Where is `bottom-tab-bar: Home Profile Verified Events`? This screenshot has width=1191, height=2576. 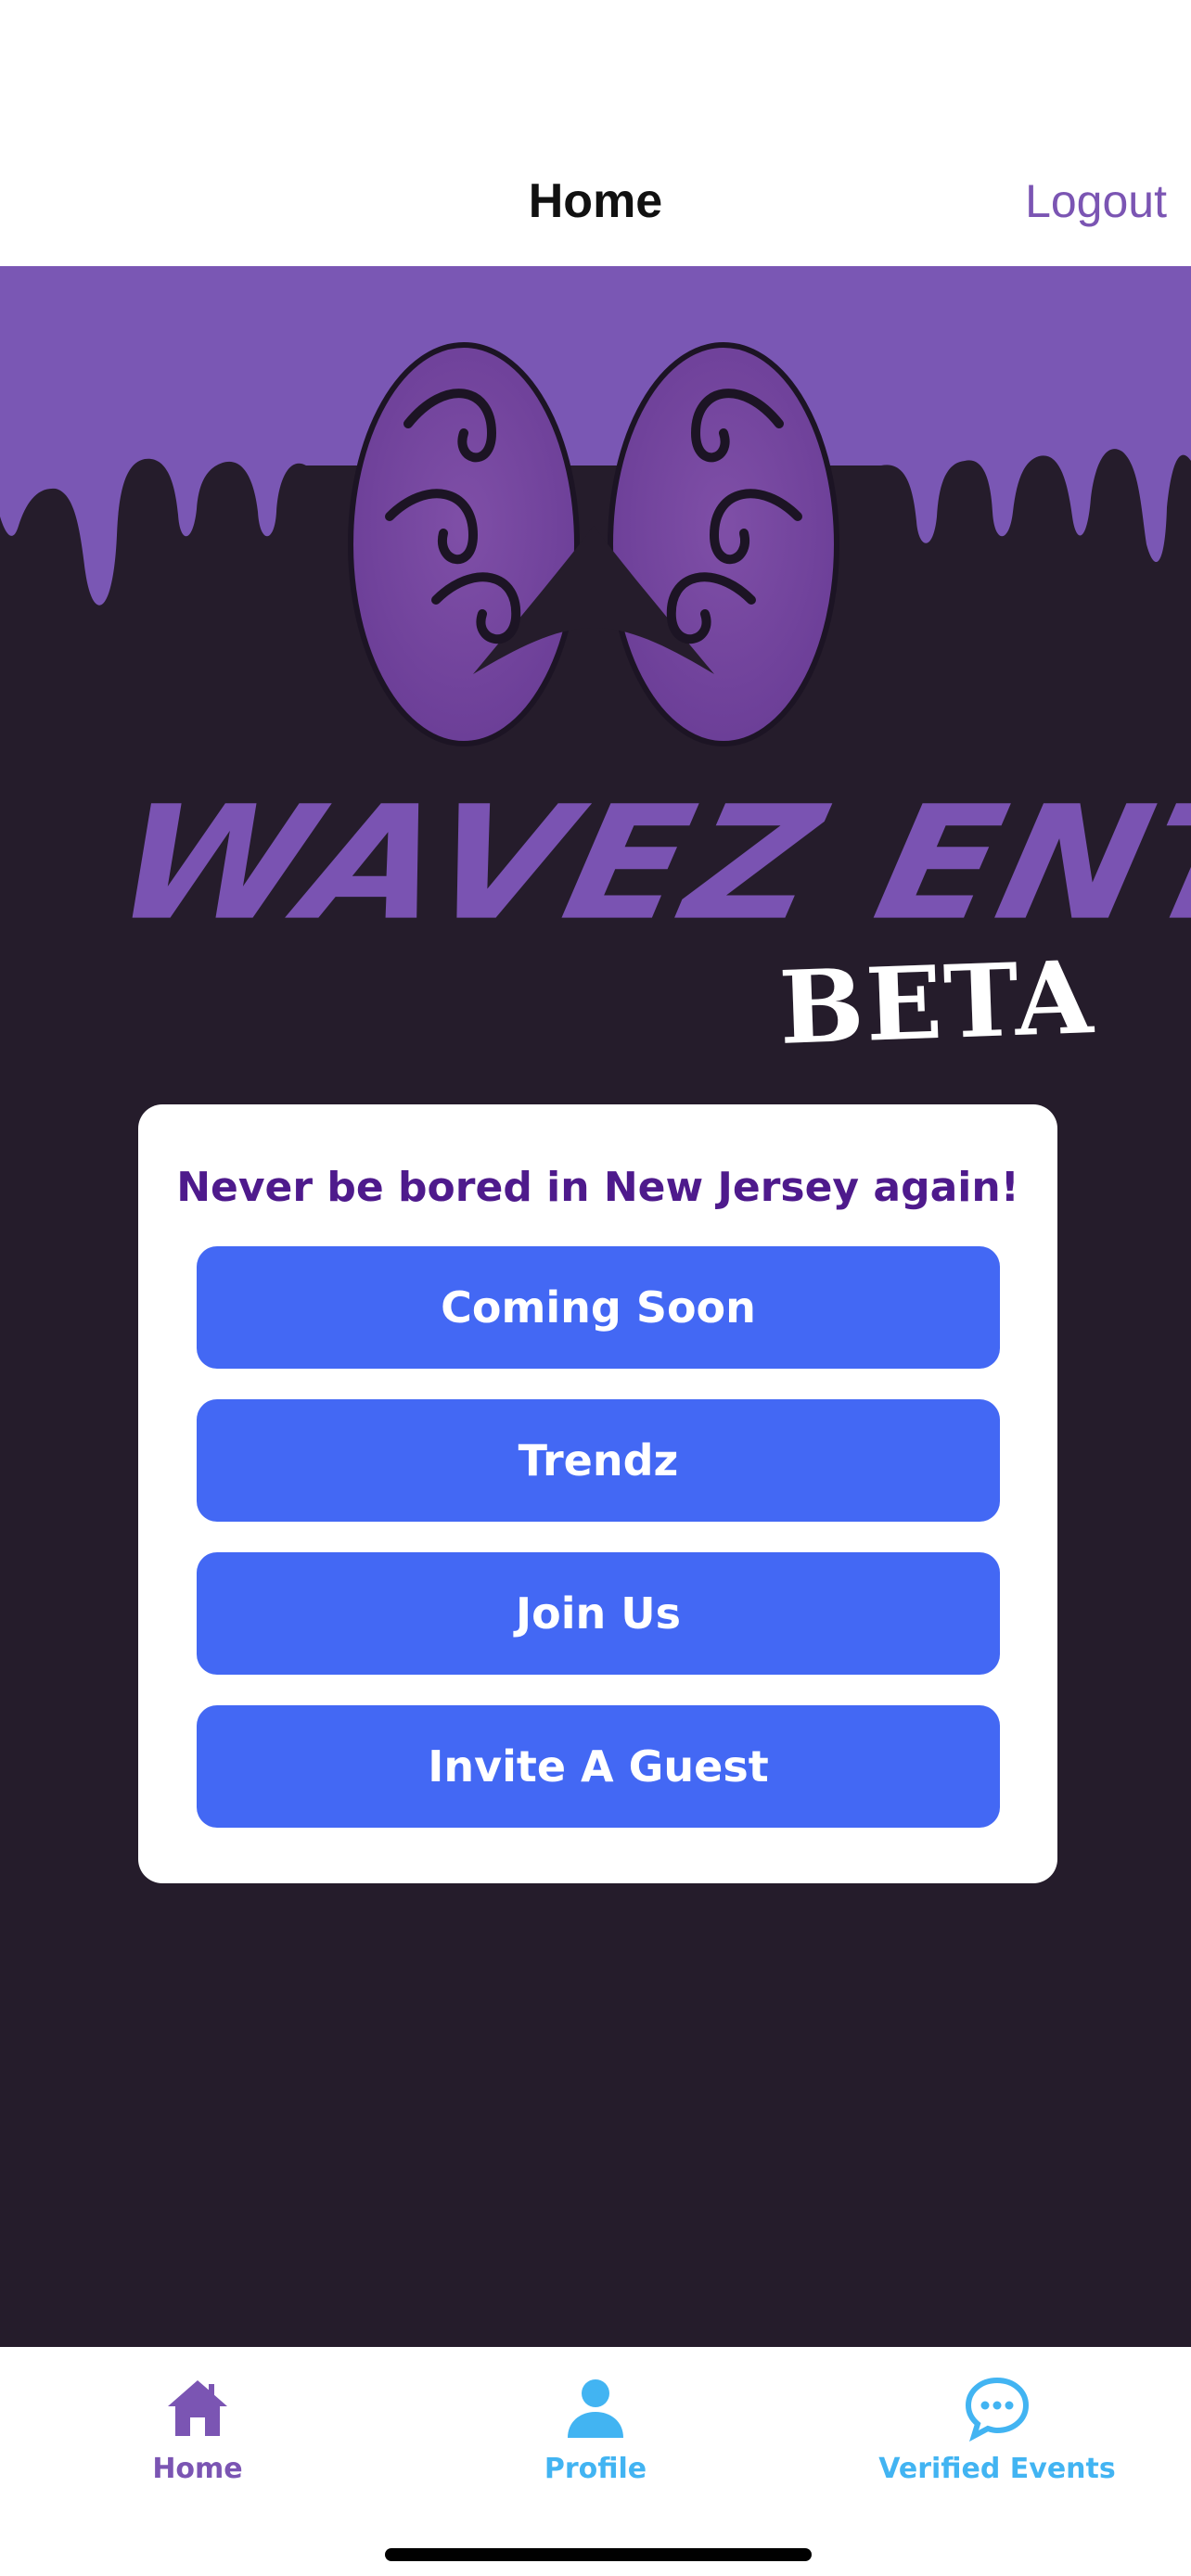 bottom-tab-bar: Home Profile Verified Events is located at coordinates (595, 2461).